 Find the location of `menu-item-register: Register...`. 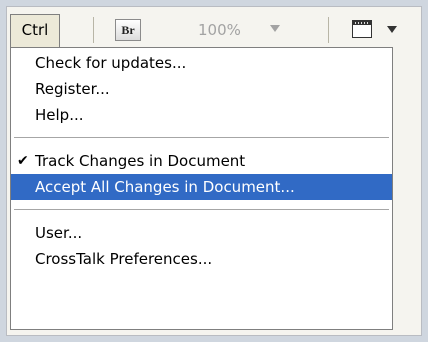

menu-item-register: Register... is located at coordinates (201, 89).